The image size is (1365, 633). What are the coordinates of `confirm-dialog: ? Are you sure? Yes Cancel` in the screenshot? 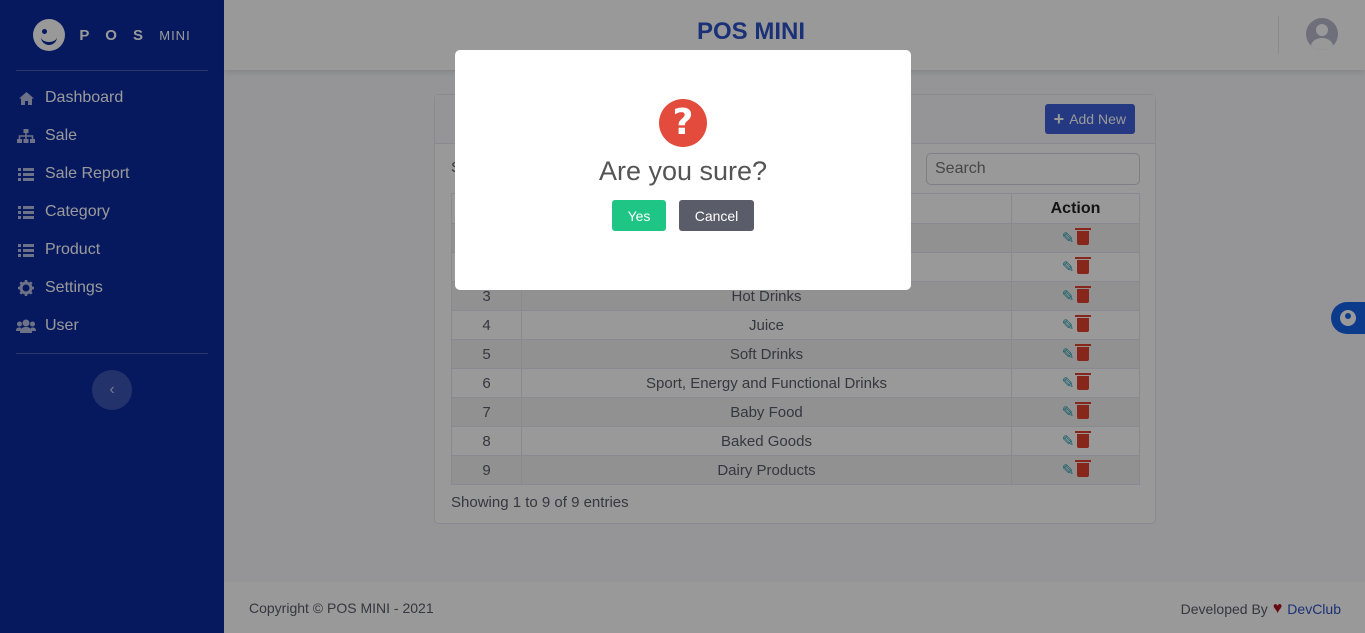 It's located at (683, 170).